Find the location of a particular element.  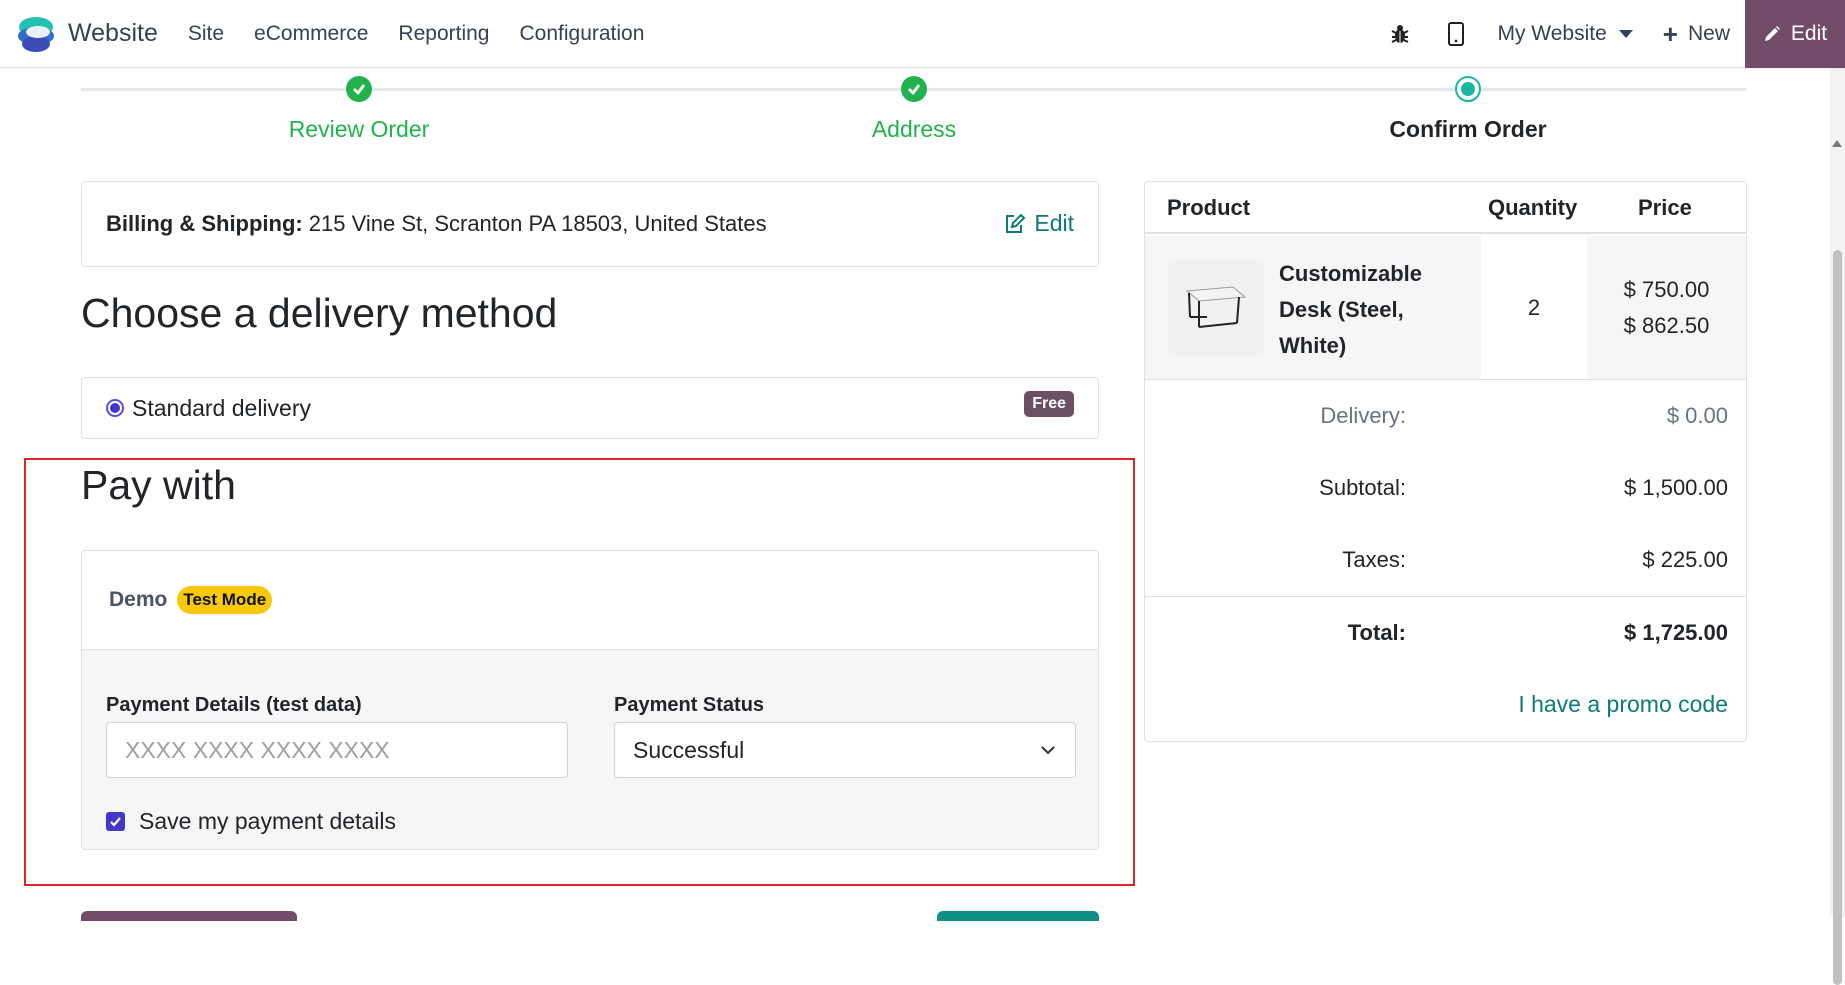

edit-website-button: Edit is located at coordinates (1795, 34).